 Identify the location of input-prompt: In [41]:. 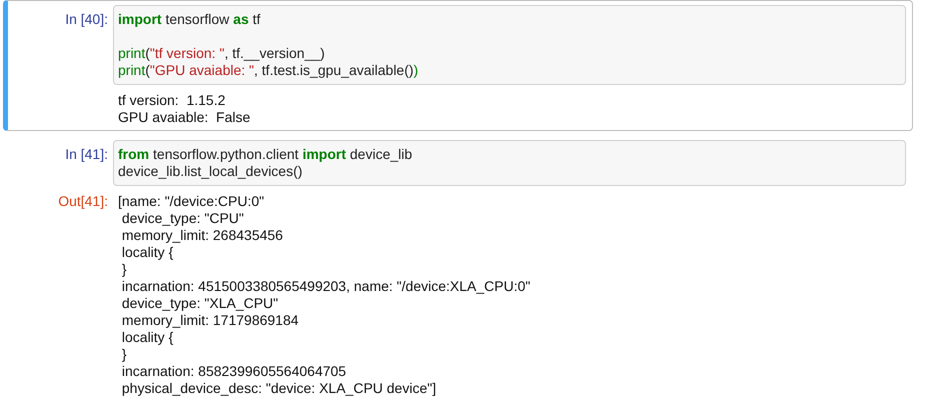
(86, 155).